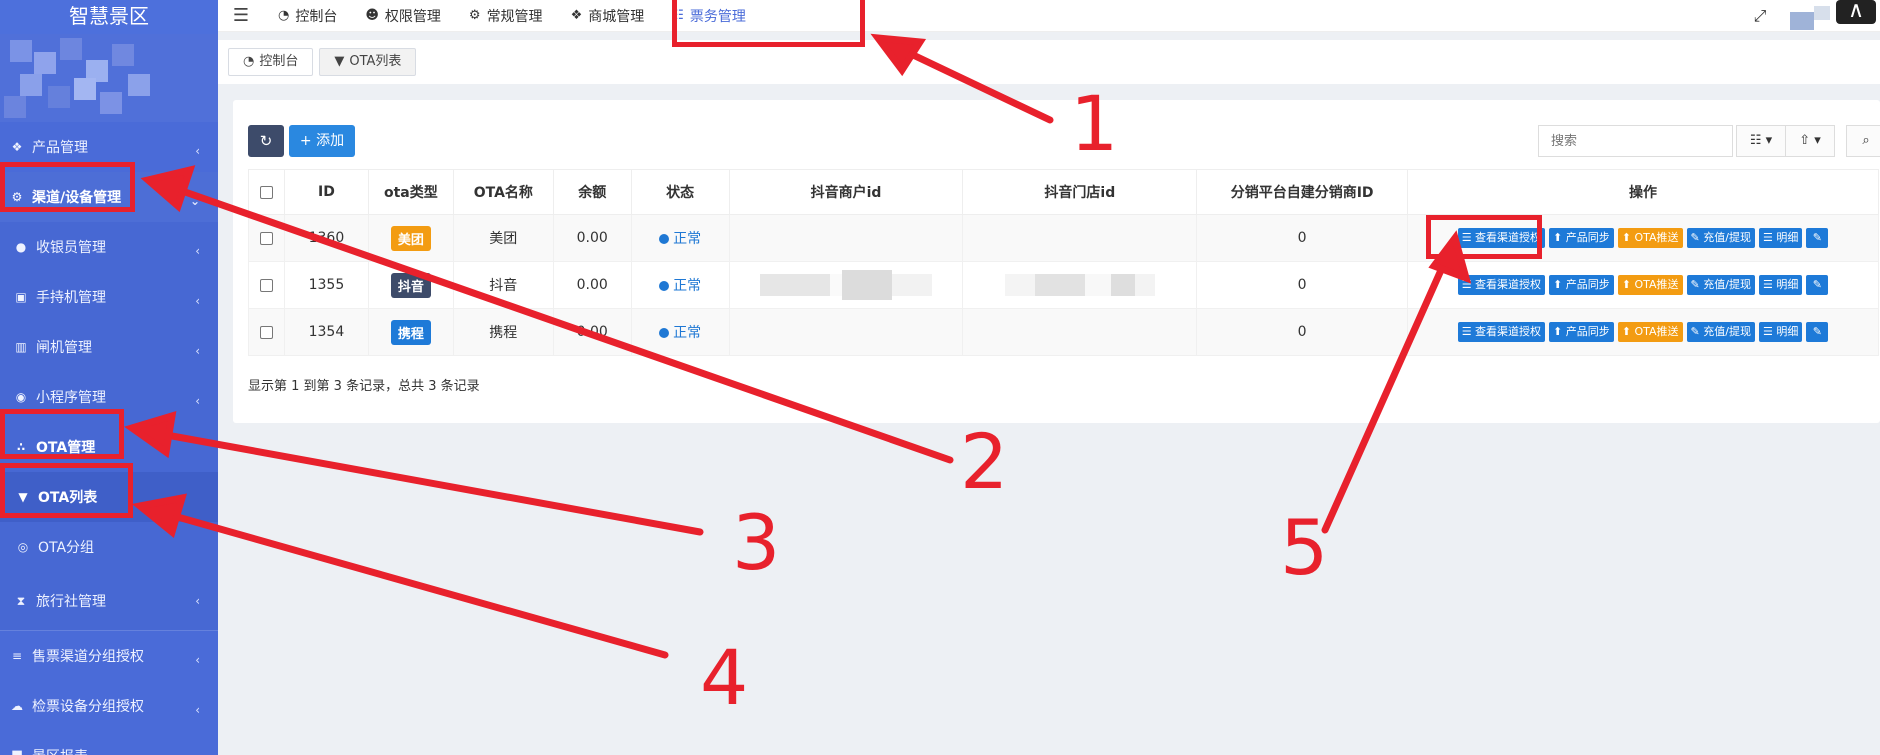 This screenshot has height=755, width=1880. What do you see at coordinates (109, 247) in the screenshot?
I see `sidebar-item-cashier: ● 收银员管理 ‹` at bounding box center [109, 247].